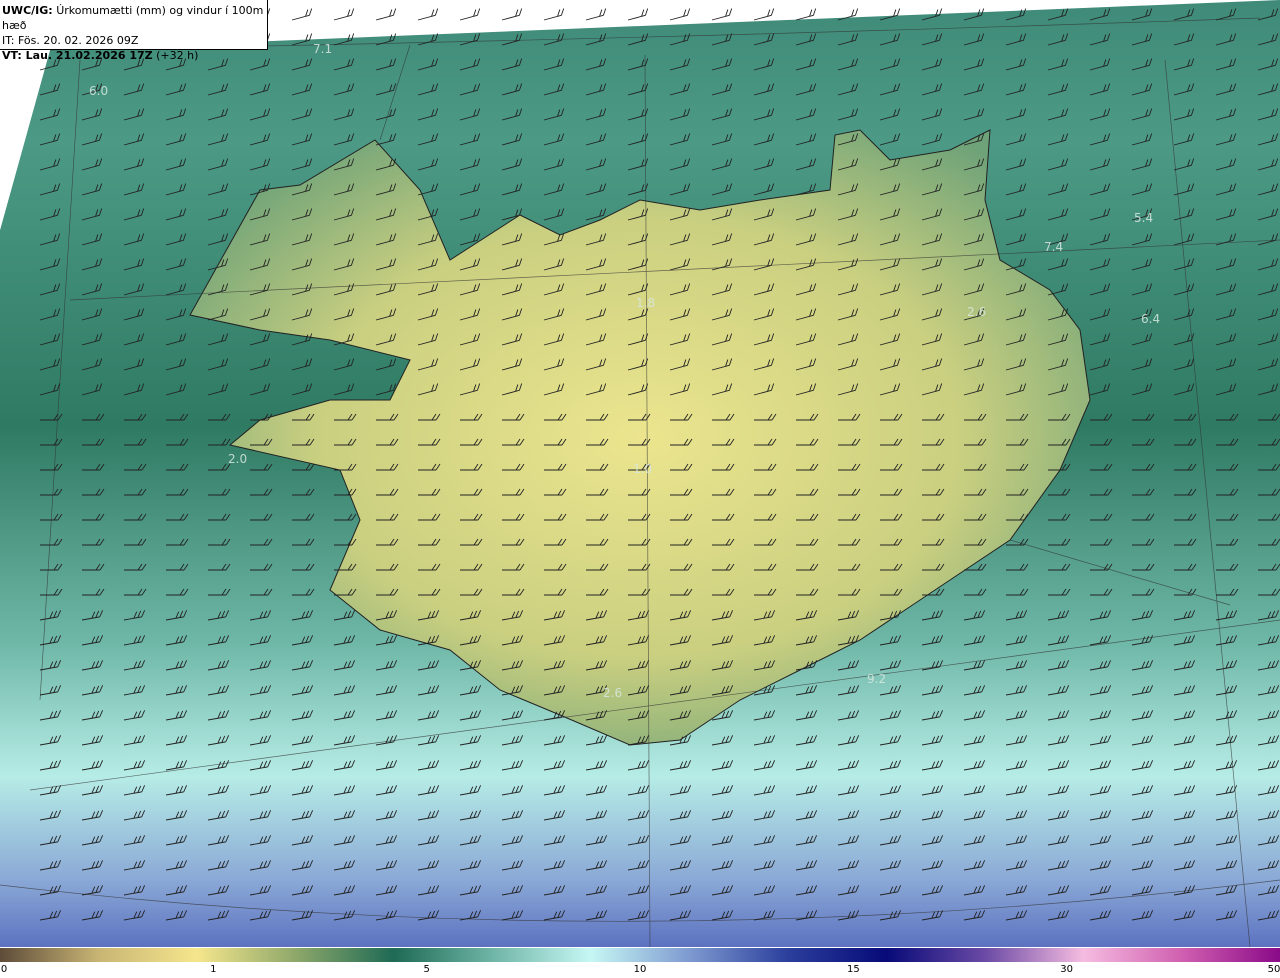 This screenshot has width=1280, height=978. What do you see at coordinates (1067, 969) in the screenshot?
I see `colorbar-tick-label: 30` at bounding box center [1067, 969].